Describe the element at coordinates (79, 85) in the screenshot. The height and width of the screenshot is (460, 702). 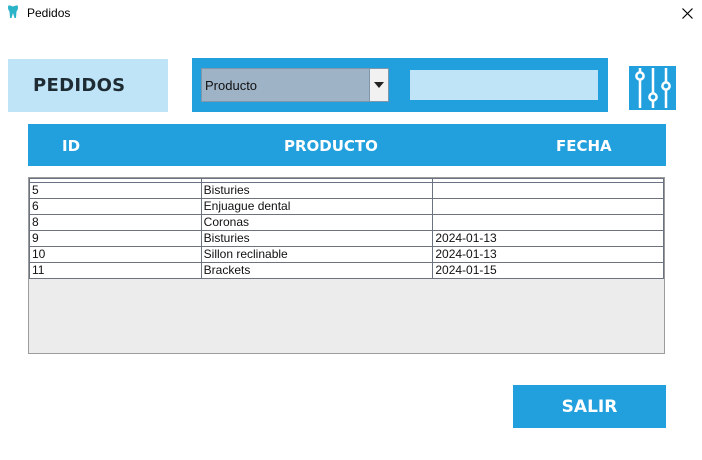
I see `section-title: PEDIDOS` at that location.